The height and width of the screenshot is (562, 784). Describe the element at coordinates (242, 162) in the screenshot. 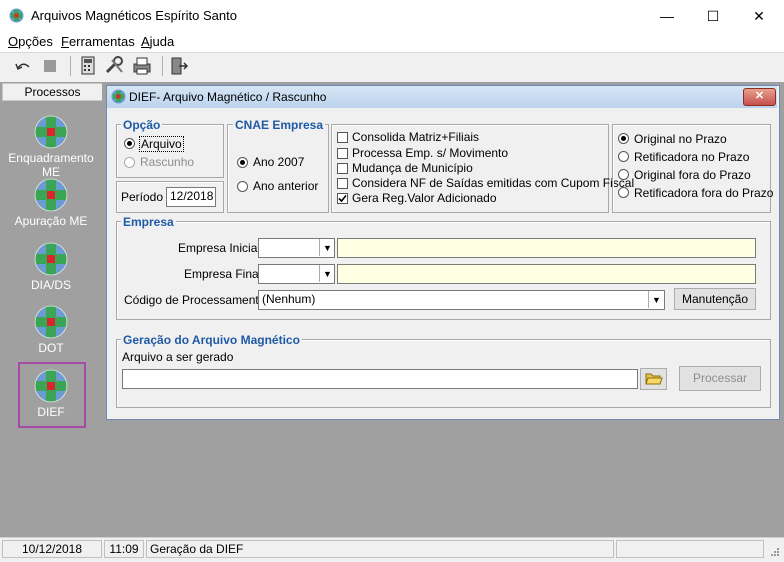

I see `ano-2007-radio` at that location.